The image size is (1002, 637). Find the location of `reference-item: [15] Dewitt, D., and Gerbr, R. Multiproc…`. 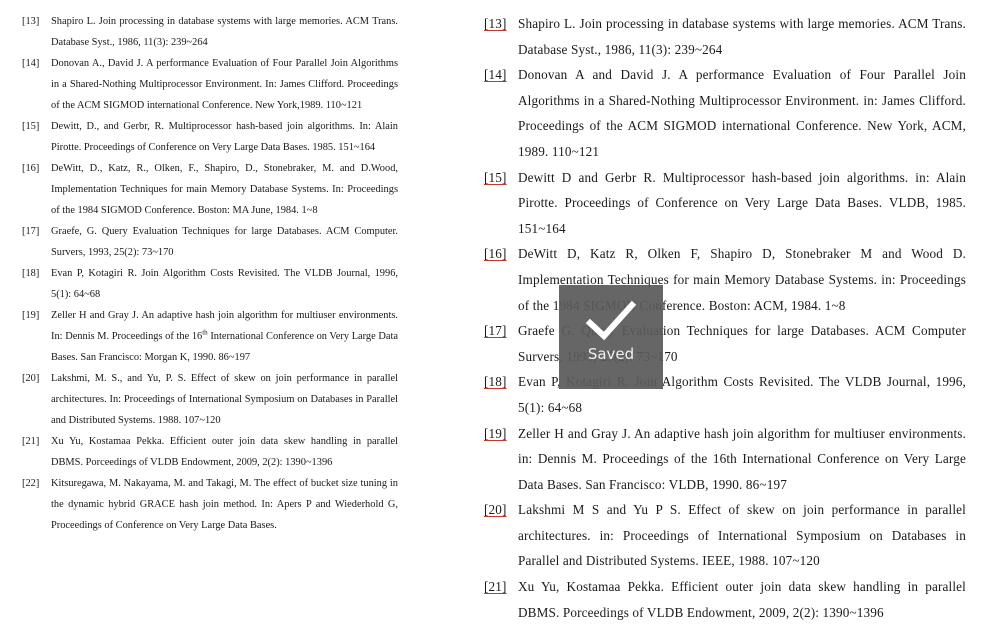

reference-item: [15] Dewitt, D., and Gerbr, R. Multiproc… is located at coordinates (210, 137).